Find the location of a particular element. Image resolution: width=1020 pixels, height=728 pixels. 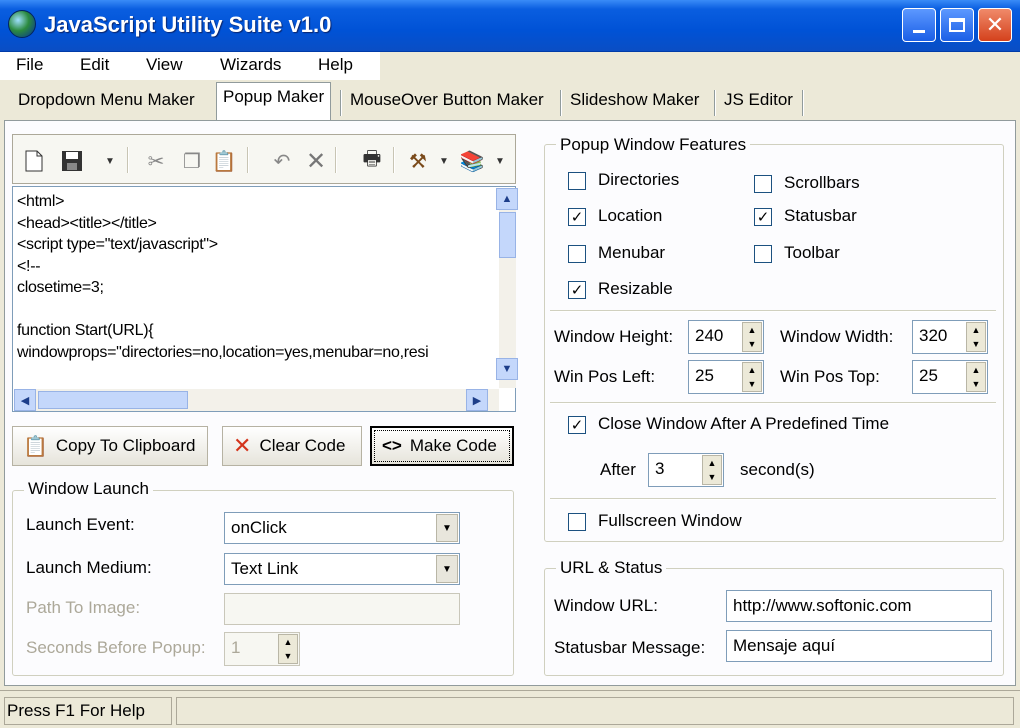

launch-event-select: onClick ▼ is located at coordinates (342, 528).